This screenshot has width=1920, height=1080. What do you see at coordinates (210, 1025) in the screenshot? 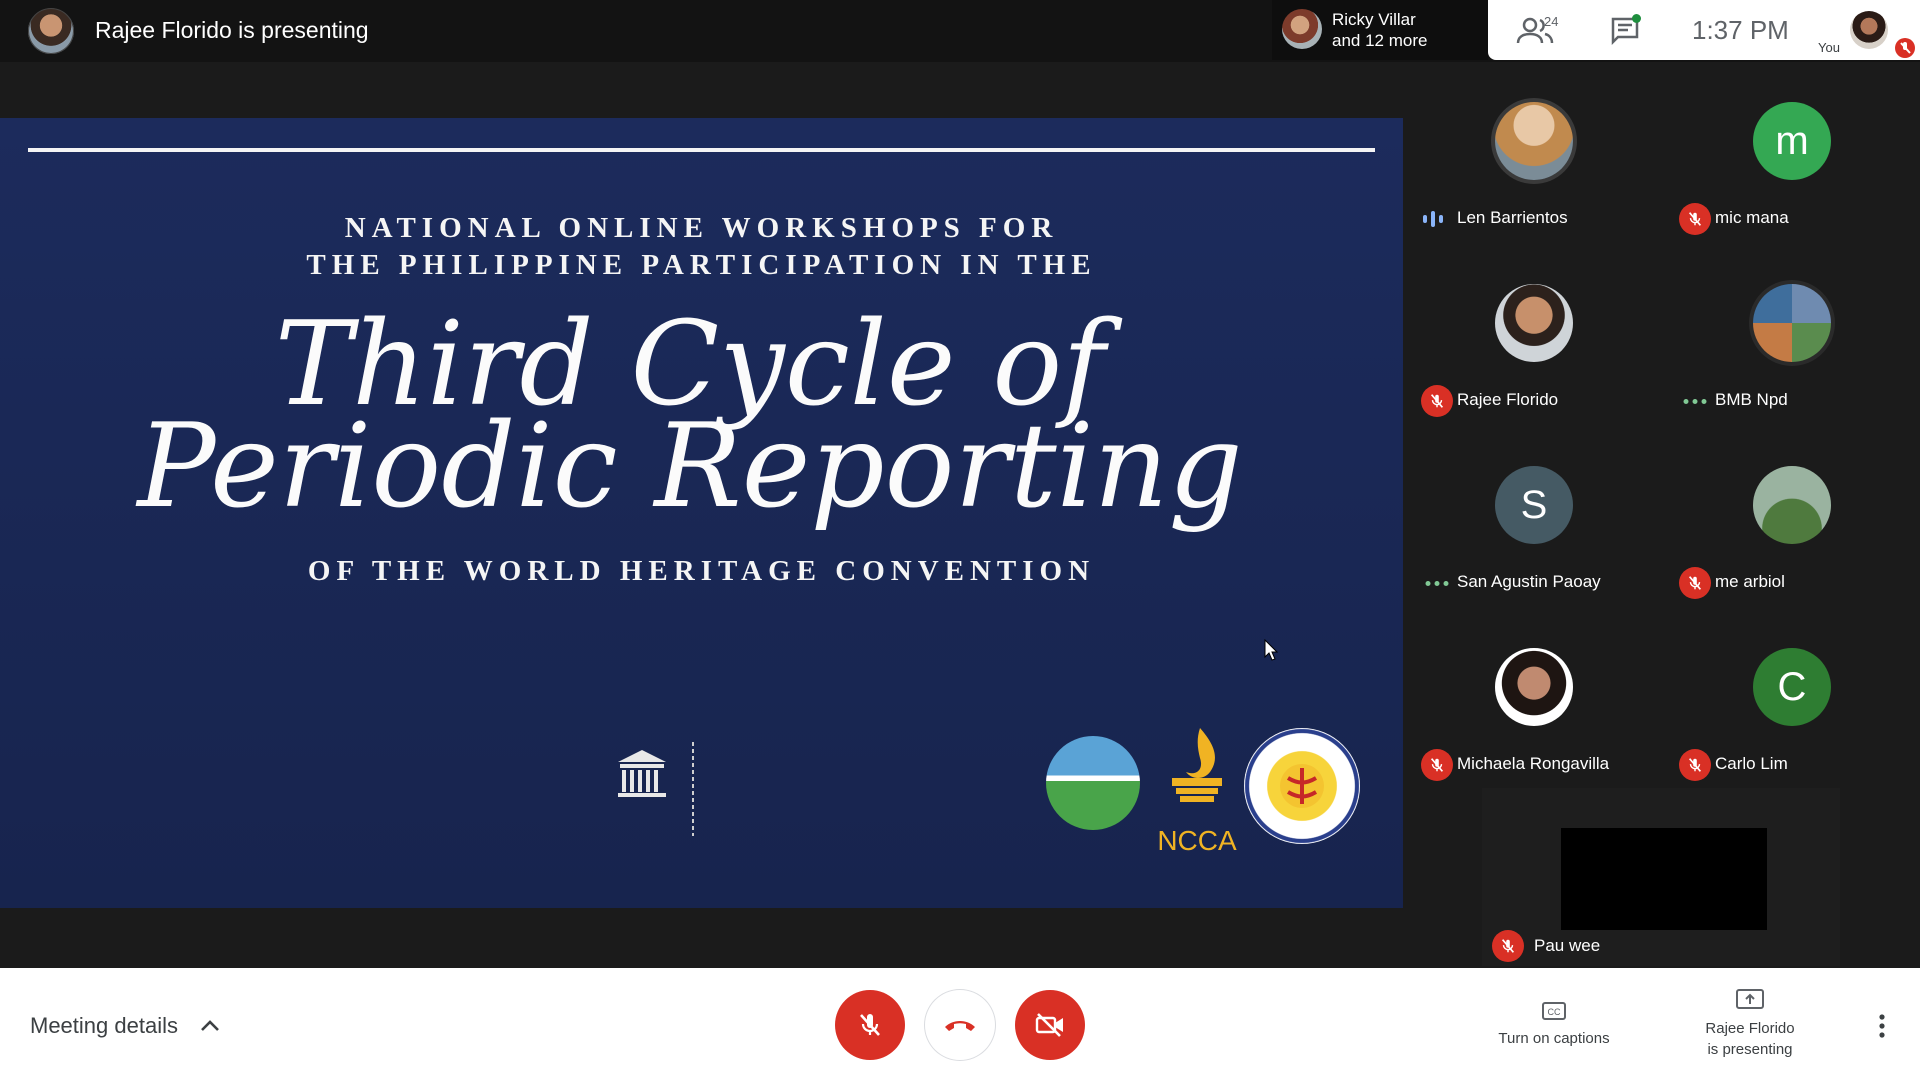
I see `chevron-up-icon` at bounding box center [210, 1025].